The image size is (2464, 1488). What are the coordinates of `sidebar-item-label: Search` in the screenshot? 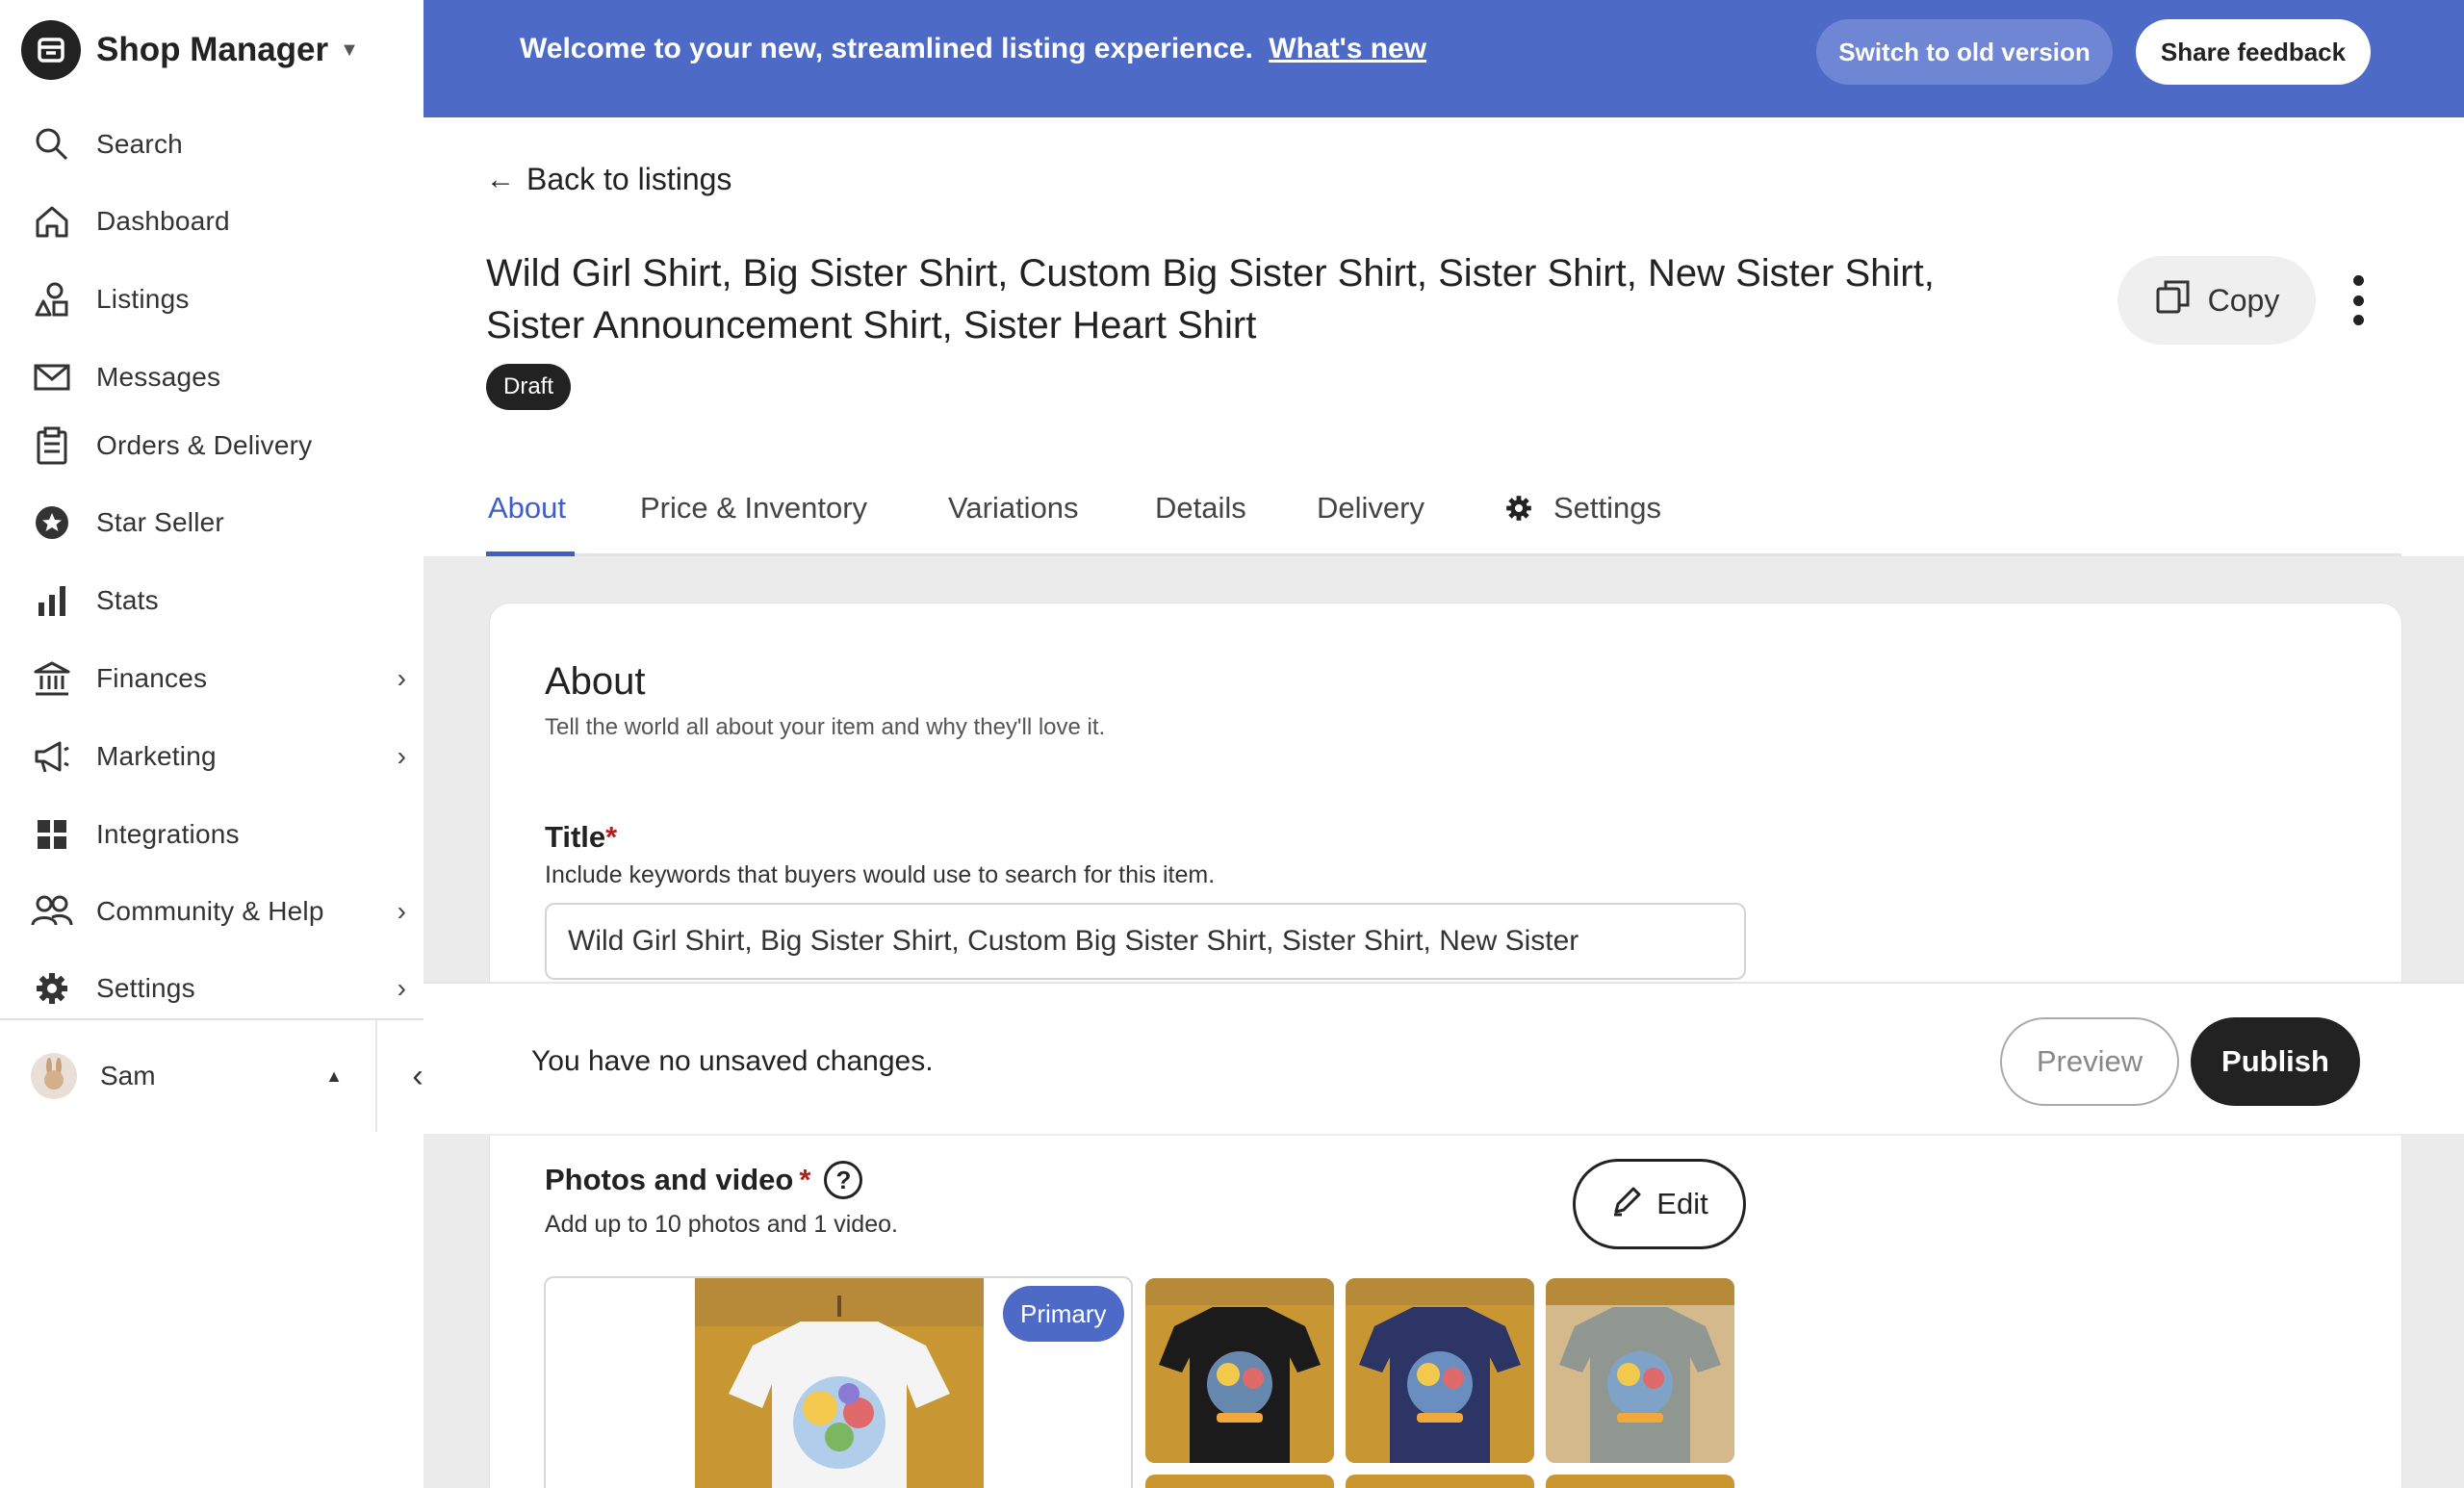 It's located at (139, 144).